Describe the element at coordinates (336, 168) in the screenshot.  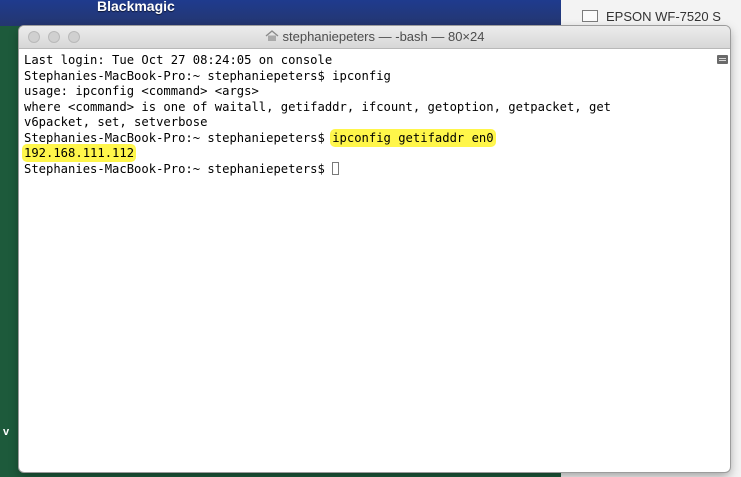
I see `text-cursor` at that location.